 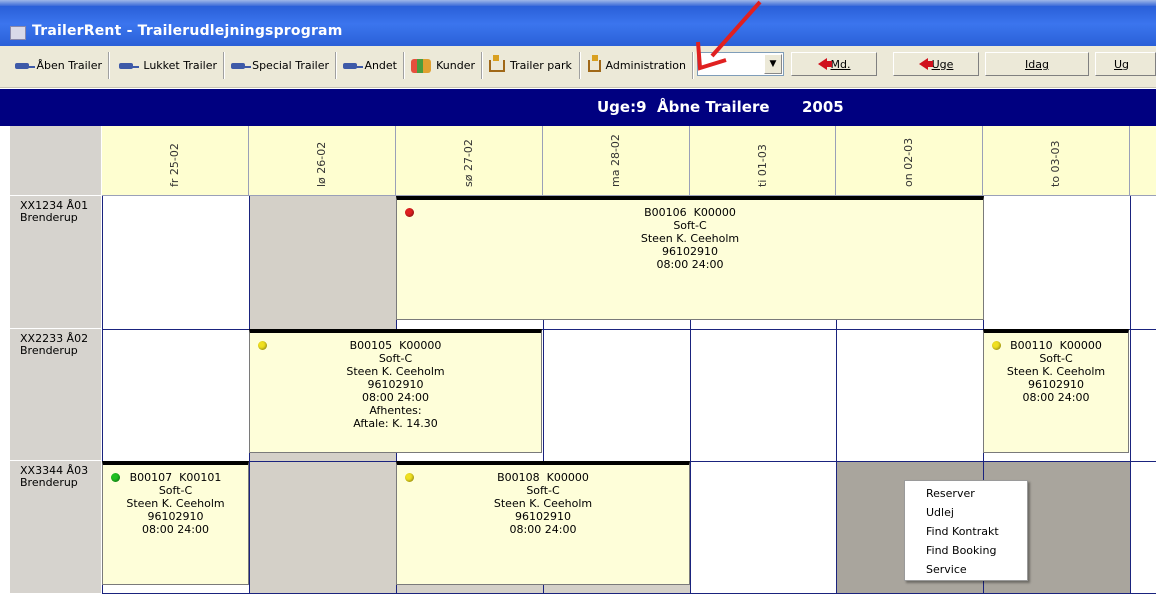 I want to click on banner-category: Åbne Trailere, so click(x=713, y=107).